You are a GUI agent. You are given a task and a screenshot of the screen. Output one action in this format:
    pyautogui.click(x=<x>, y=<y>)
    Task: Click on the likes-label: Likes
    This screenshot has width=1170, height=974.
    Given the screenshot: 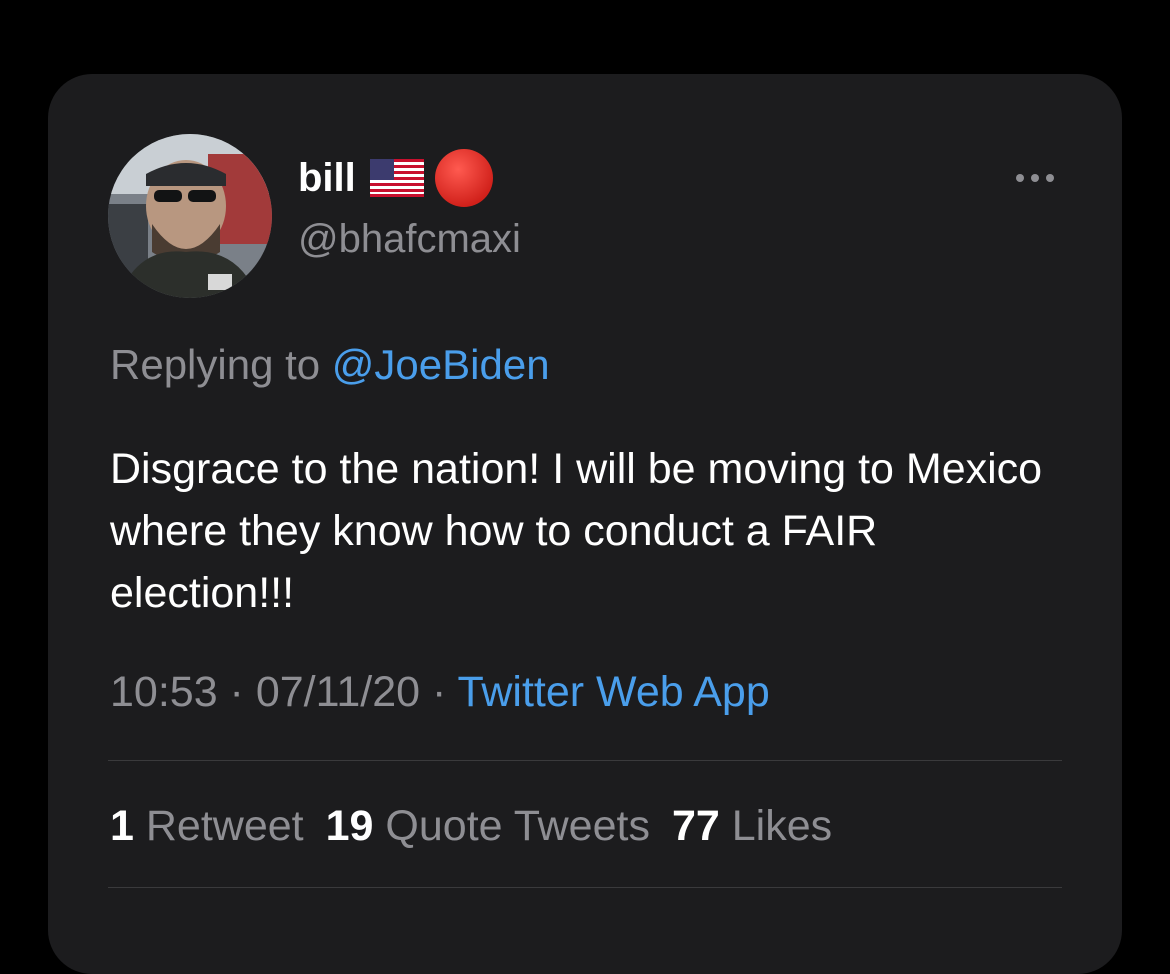 What is the action you would take?
    pyautogui.click(x=782, y=826)
    